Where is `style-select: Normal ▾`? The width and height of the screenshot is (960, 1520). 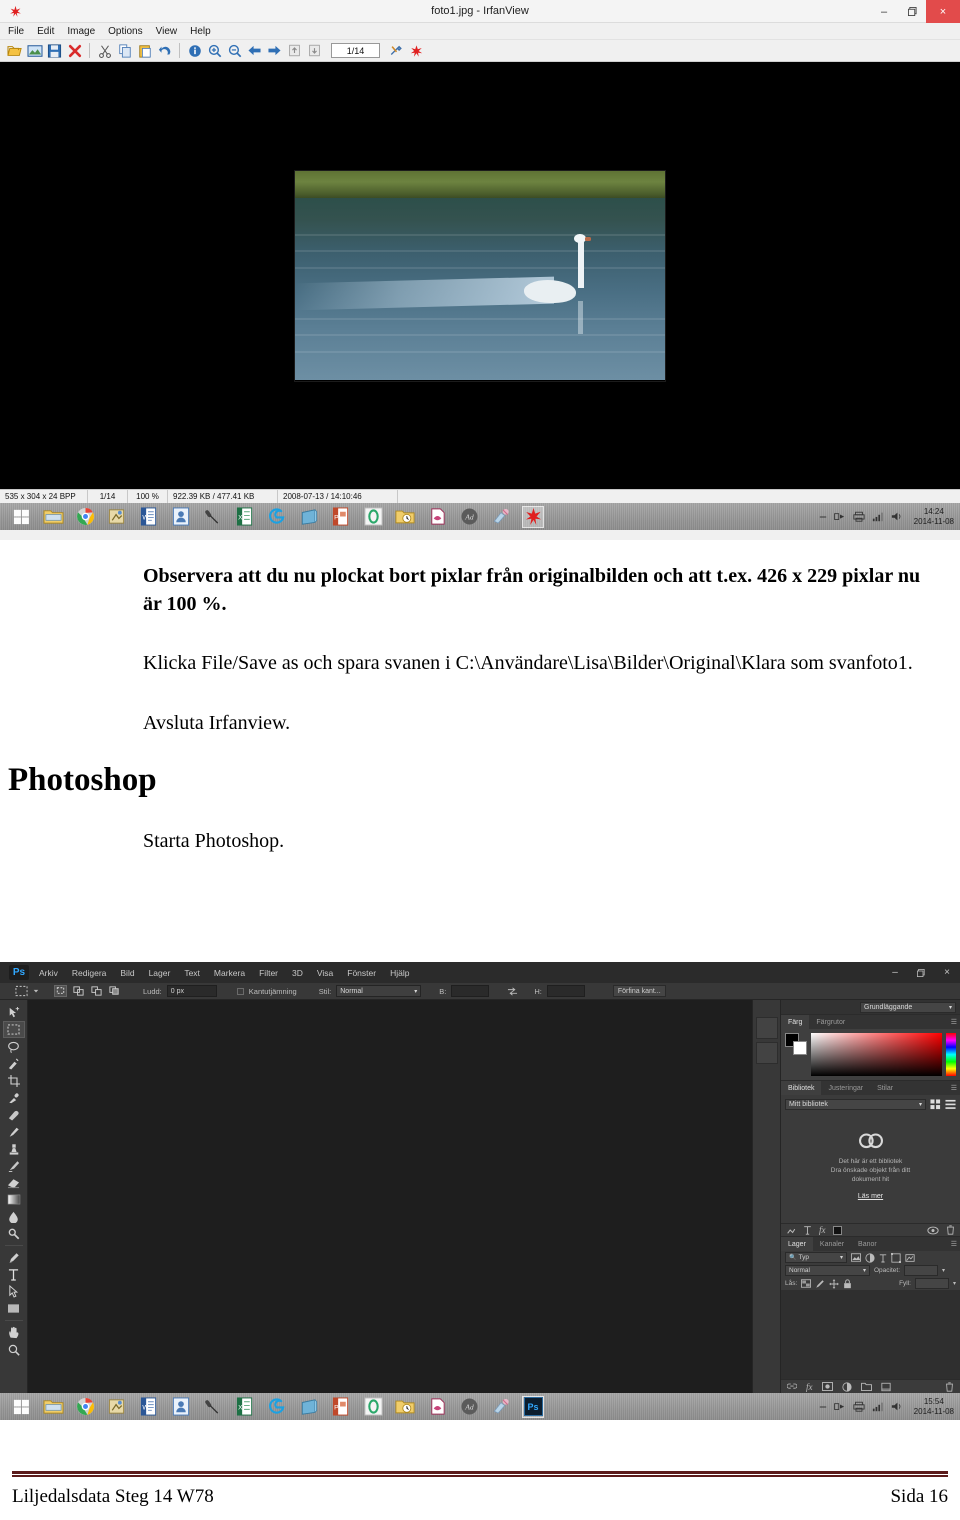 style-select: Normal ▾ is located at coordinates (379, 991).